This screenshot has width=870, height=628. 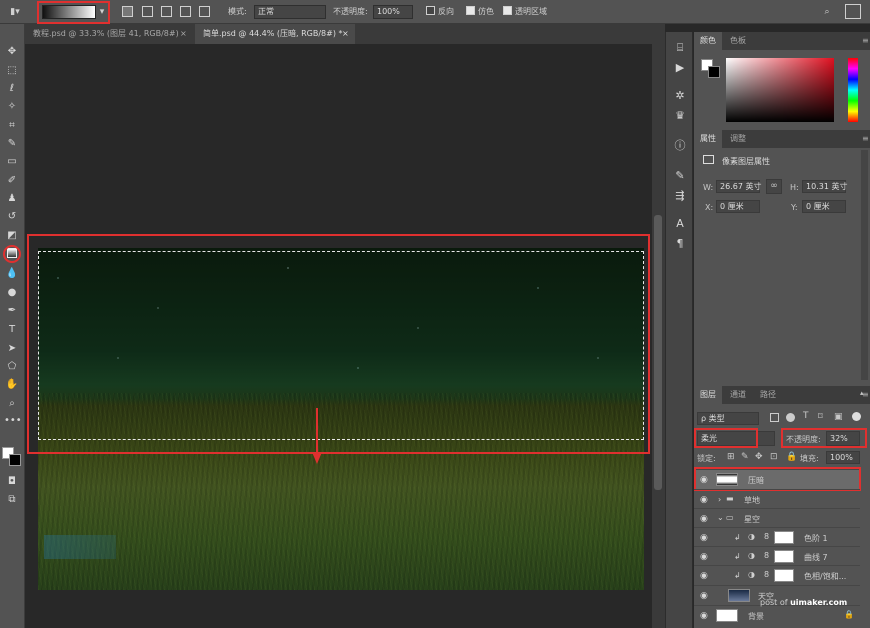 I want to click on tab-channels: 通道, so click(x=738, y=395).